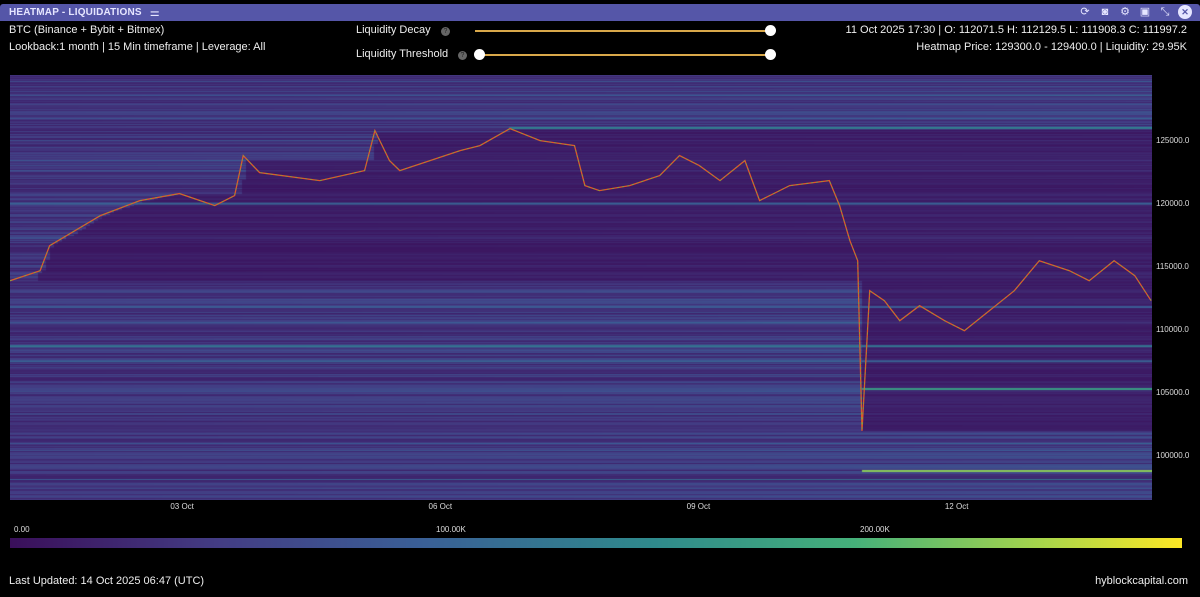 This screenshot has height=597, width=1200. What do you see at coordinates (625, 54) in the screenshot?
I see `liquidity-threshold-slider` at bounding box center [625, 54].